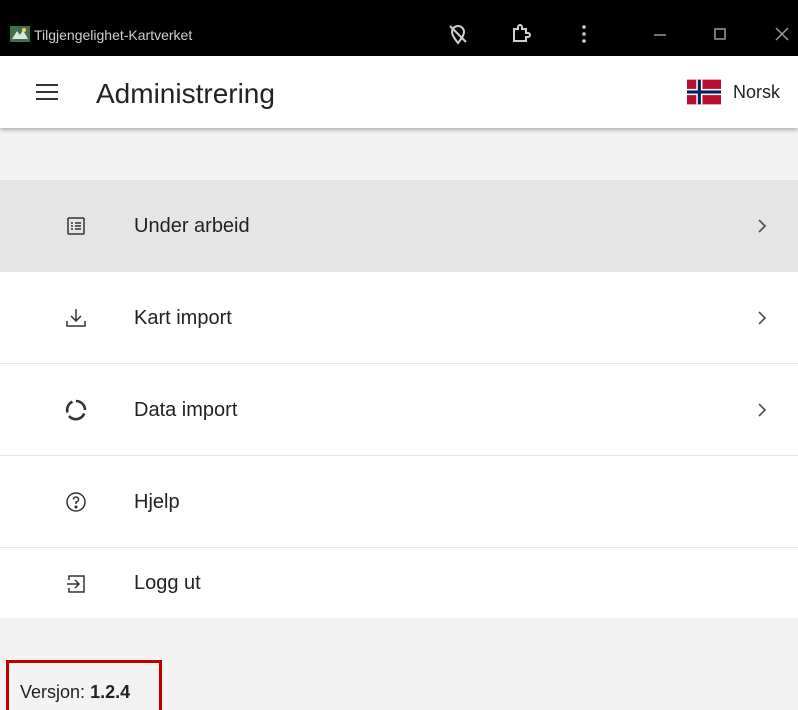 The width and height of the screenshot is (798, 710). Describe the element at coordinates (399, 92) in the screenshot. I see `app-bar: Administrering Norsk` at that location.